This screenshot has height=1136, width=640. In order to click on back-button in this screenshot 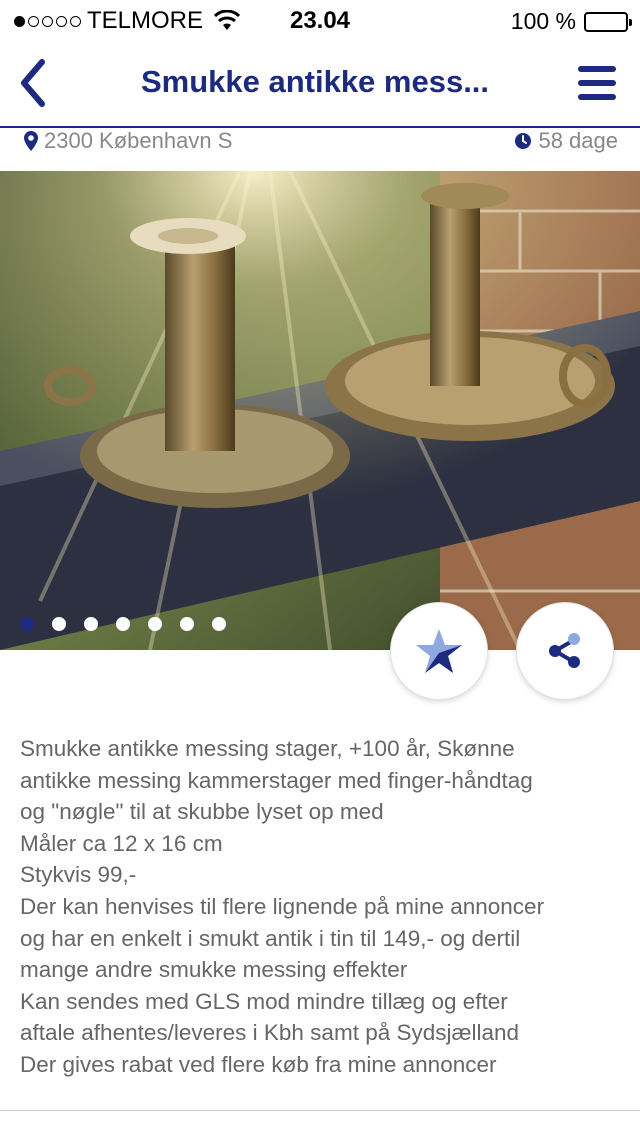, I will do `click(34, 83)`.